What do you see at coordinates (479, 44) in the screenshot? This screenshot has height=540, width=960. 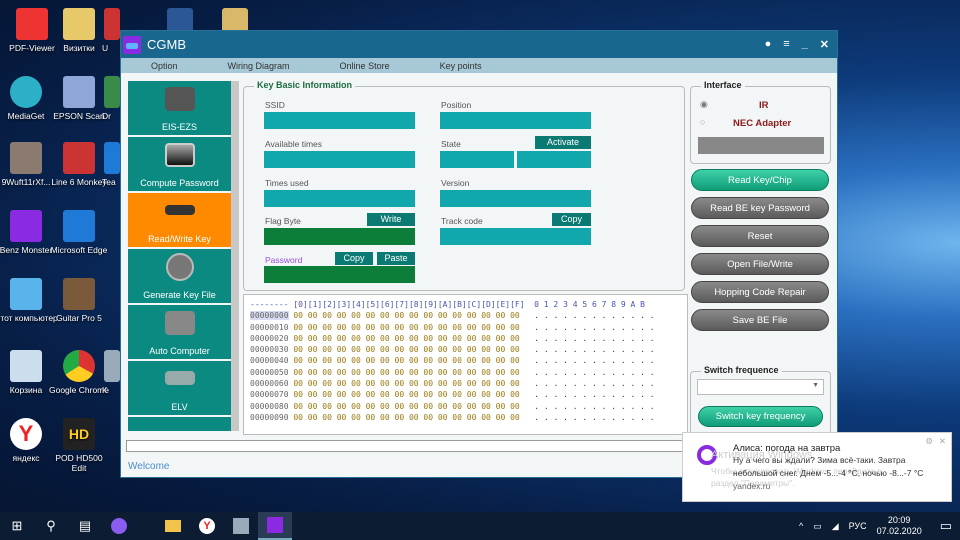 I see `title-bar: CGMB ● ≡ _ ✕` at bounding box center [479, 44].